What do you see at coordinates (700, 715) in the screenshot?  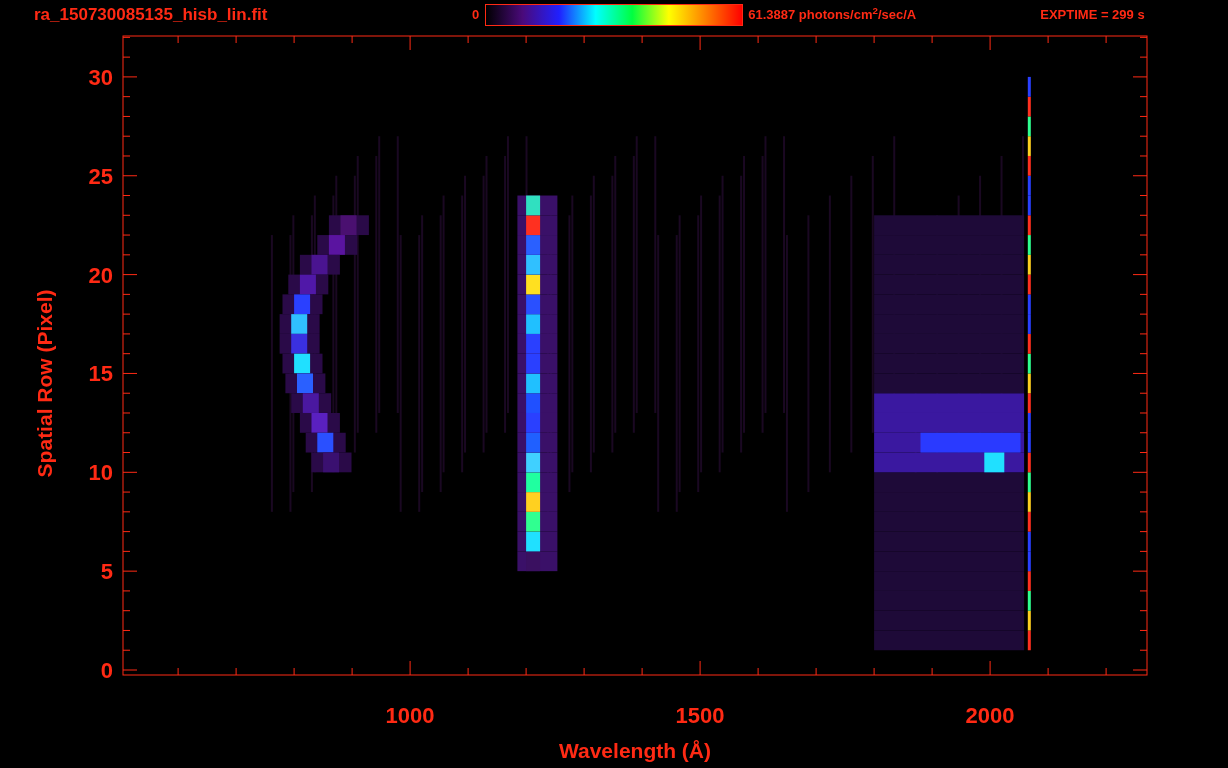 I see `x-tick-label: 1500` at bounding box center [700, 715].